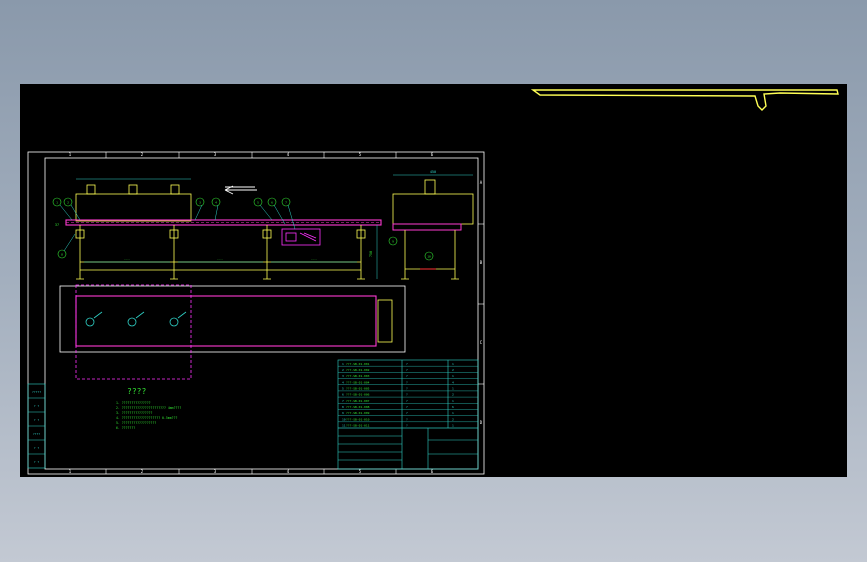 The image size is (867, 562). I want to click on bom-cell: 8, so click(343, 407).